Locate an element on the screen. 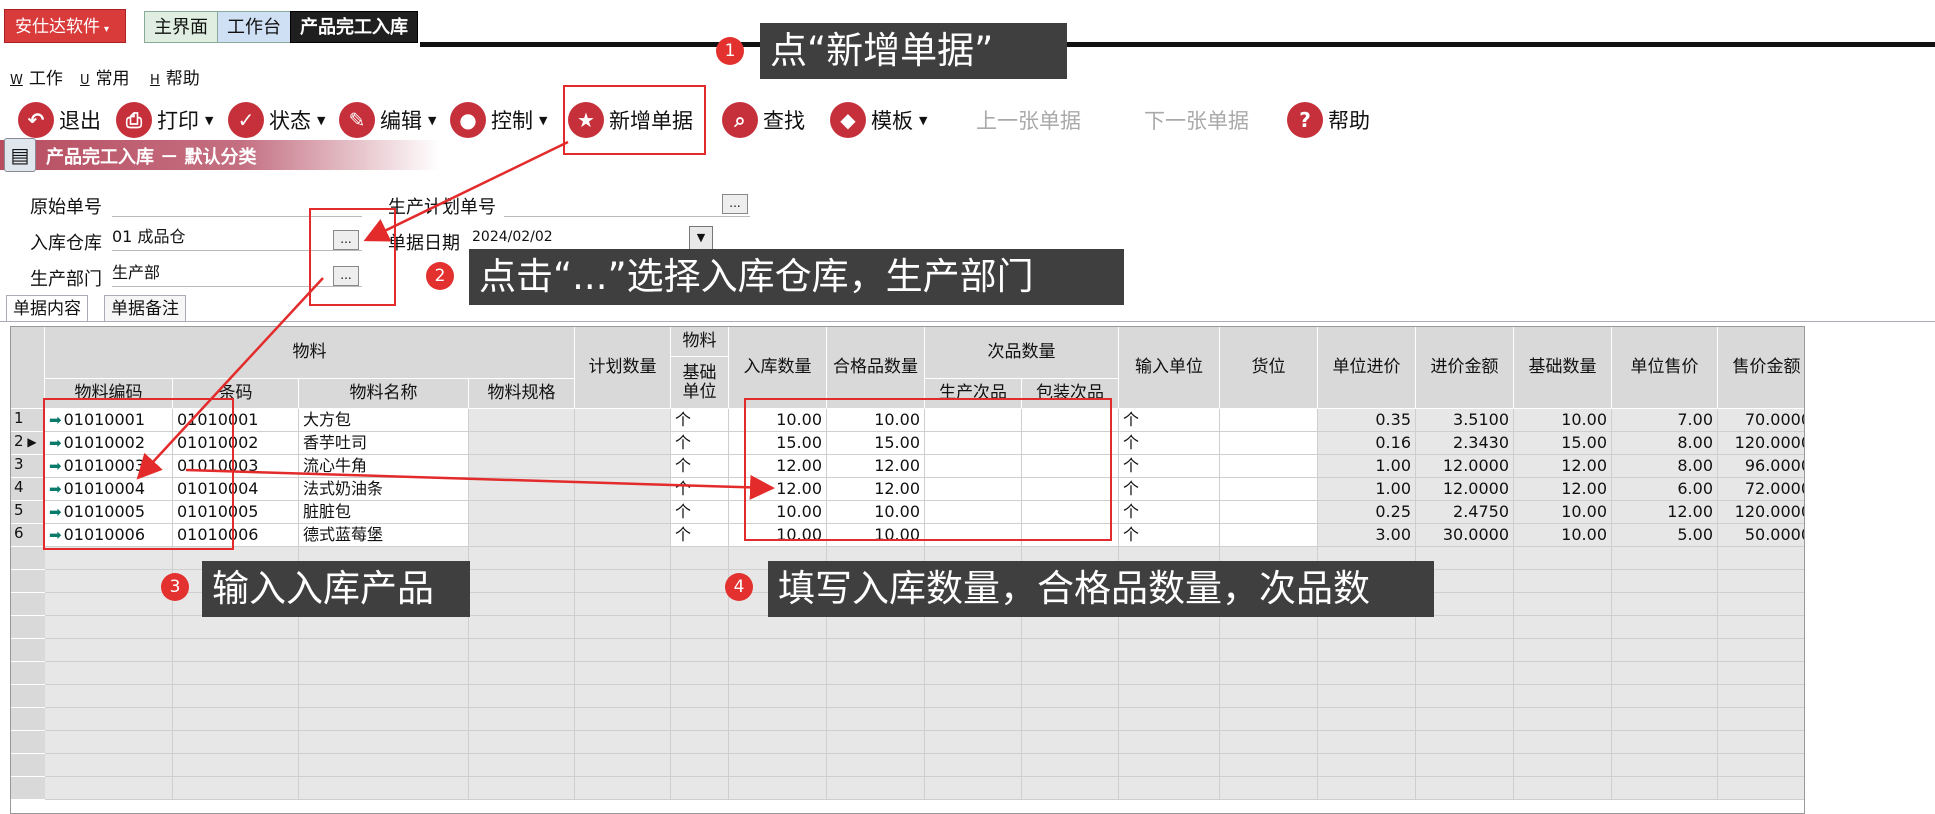  row-header: 3 is located at coordinates (28, 466).